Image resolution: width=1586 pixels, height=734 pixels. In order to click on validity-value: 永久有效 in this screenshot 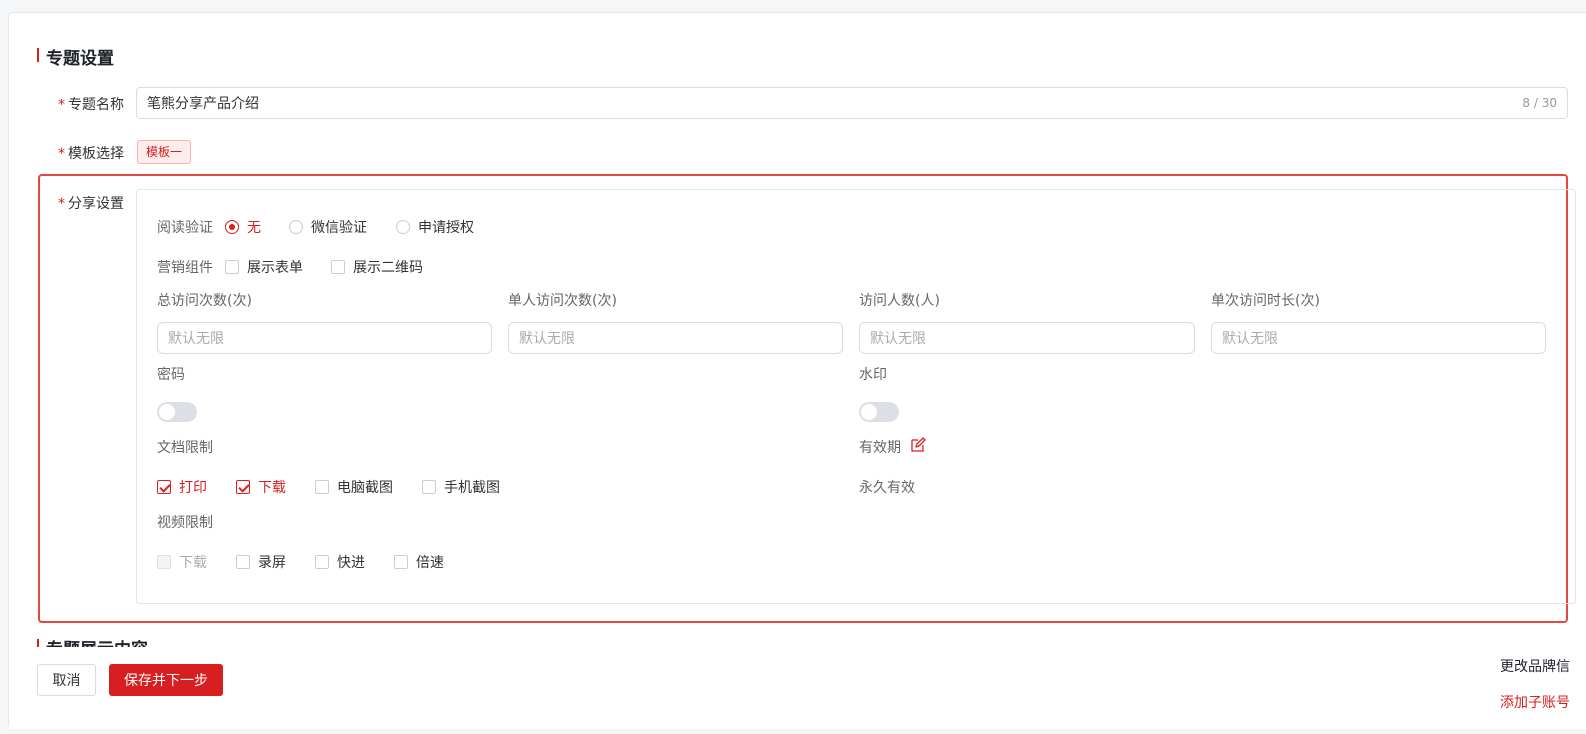, I will do `click(887, 488)`.